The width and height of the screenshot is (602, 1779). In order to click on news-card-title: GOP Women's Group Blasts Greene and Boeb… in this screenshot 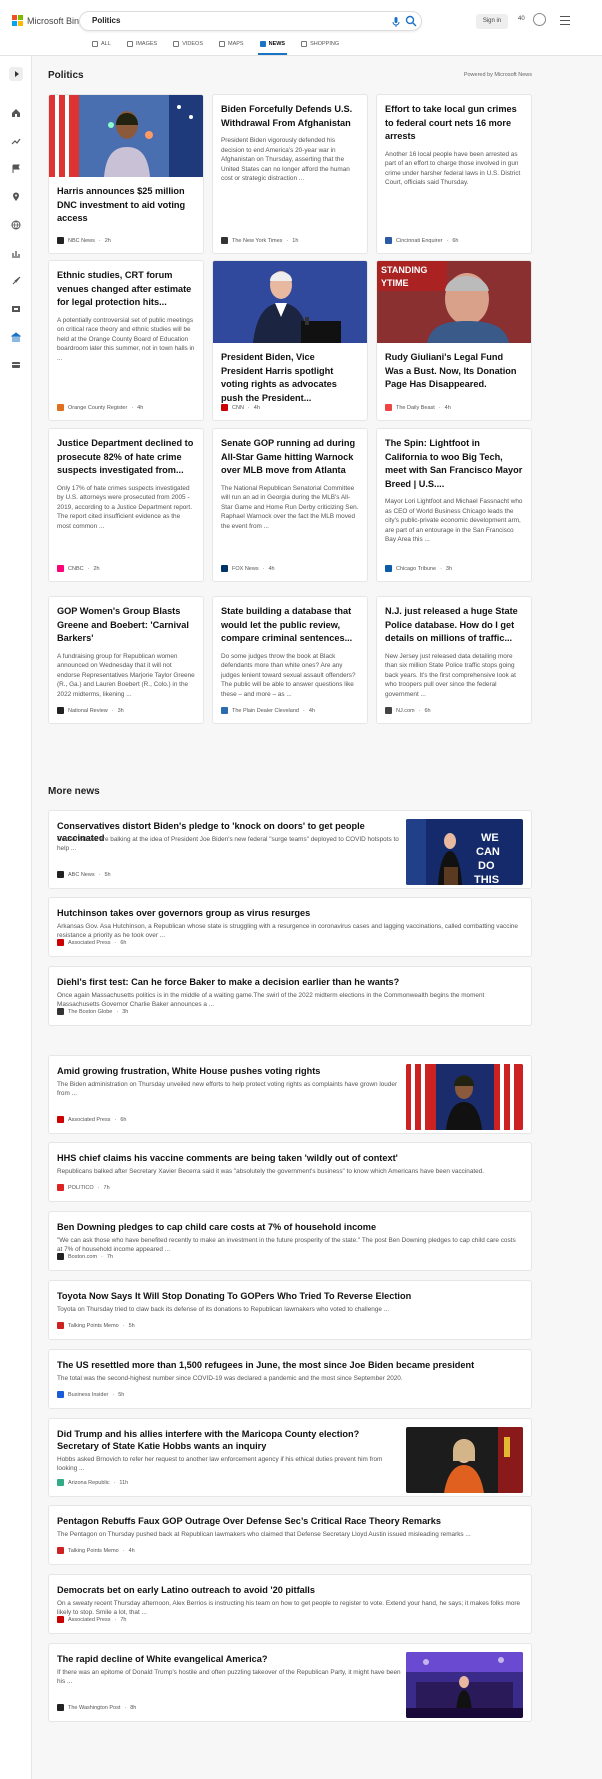, I will do `click(126, 621)`.